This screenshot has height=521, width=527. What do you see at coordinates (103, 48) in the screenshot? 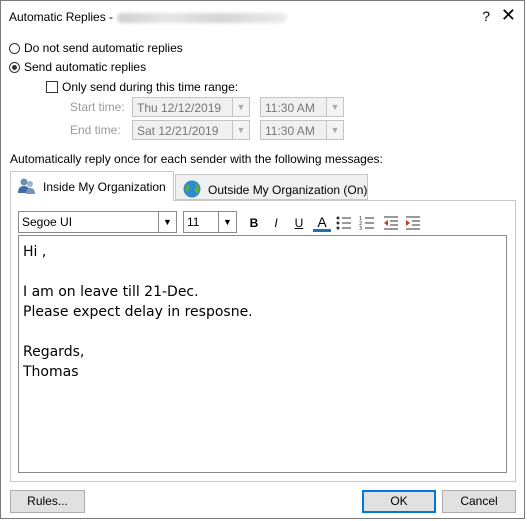
I see `option-no-reply-label: Do not send automatic replies` at bounding box center [103, 48].